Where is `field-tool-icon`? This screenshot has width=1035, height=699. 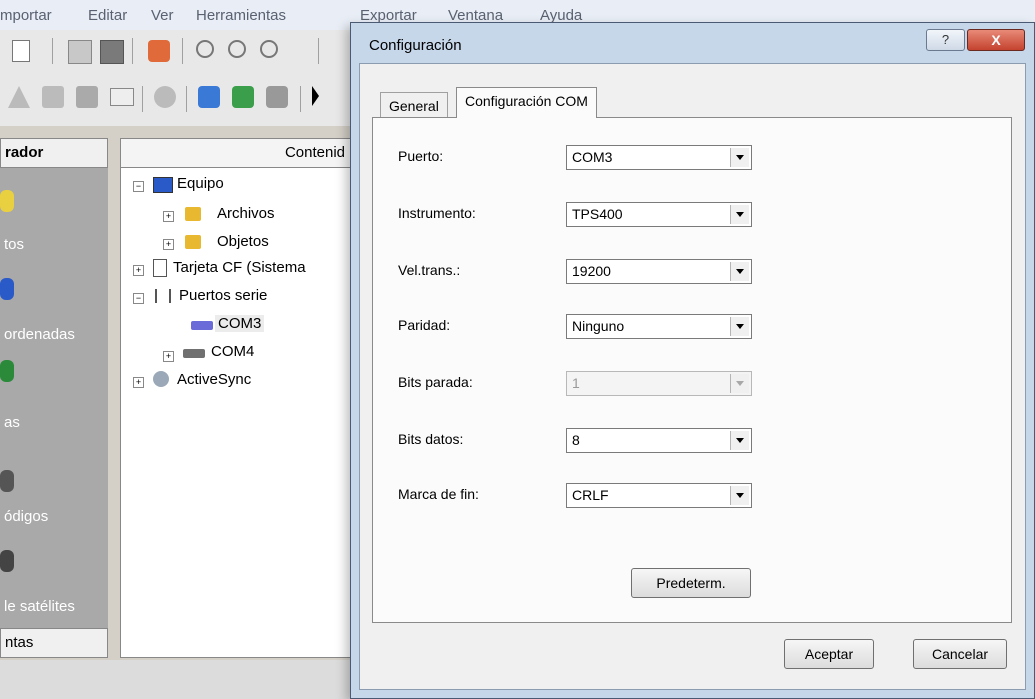 field-tool-icon is located at coordinates (122, 97).